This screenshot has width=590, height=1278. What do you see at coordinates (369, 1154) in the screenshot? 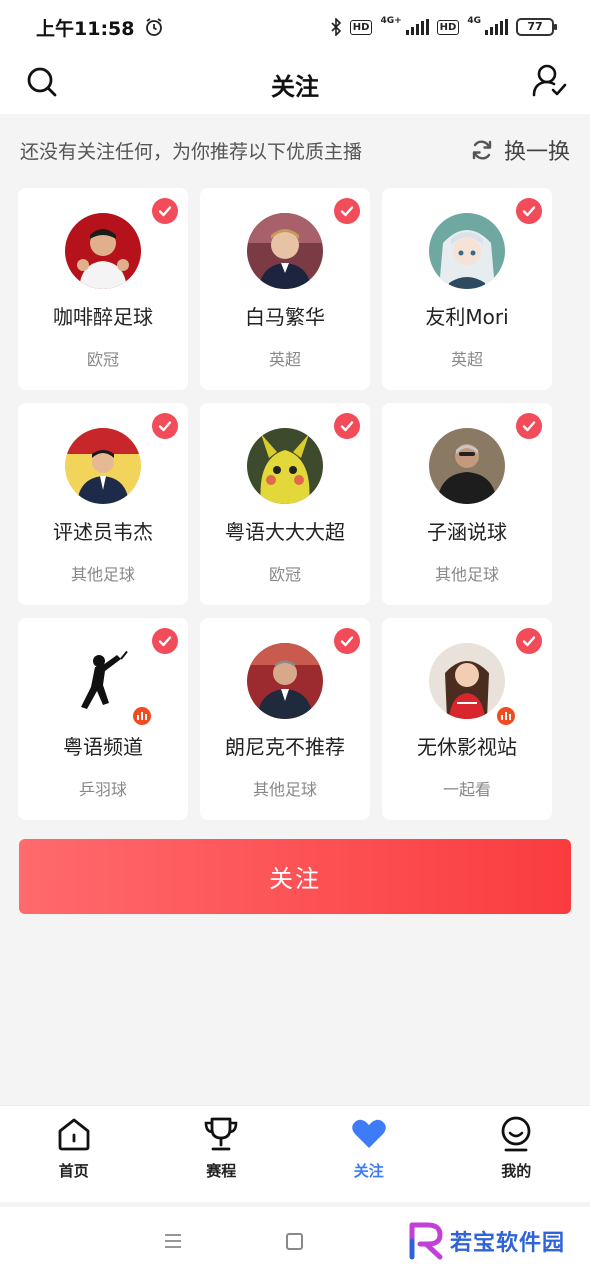
I see `nav-item-follow: 关注` at bounding box center [369, 1154].